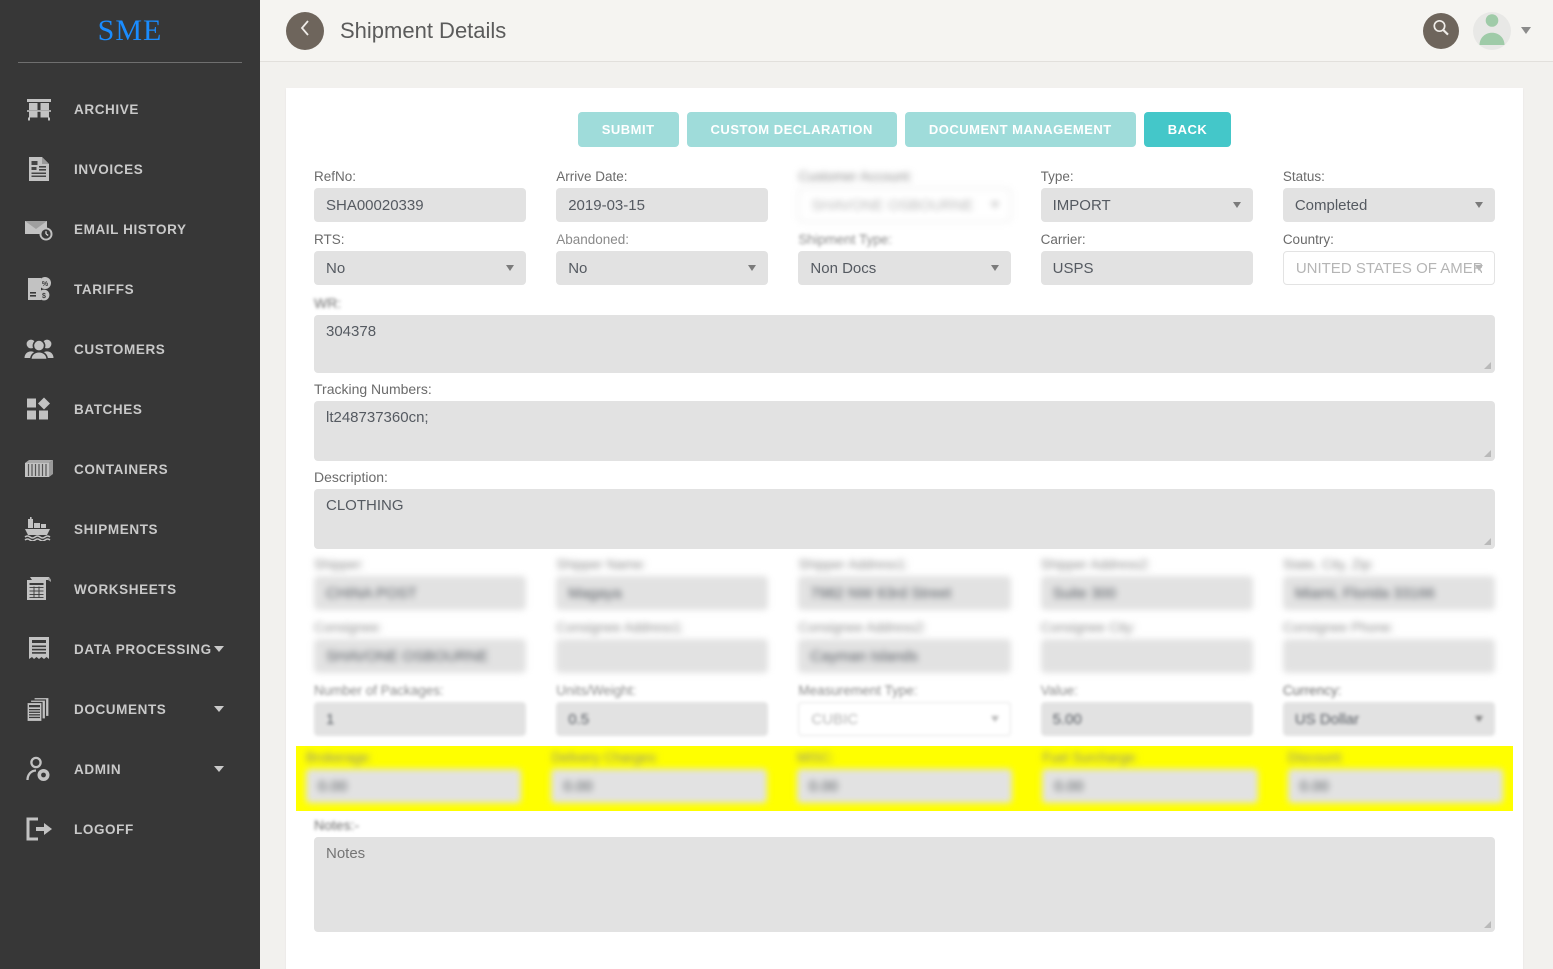 This screenshot has height=969, width=1553. I want to click on sidebar-item-shipments: SHIPMENTS, so click(130, 529).